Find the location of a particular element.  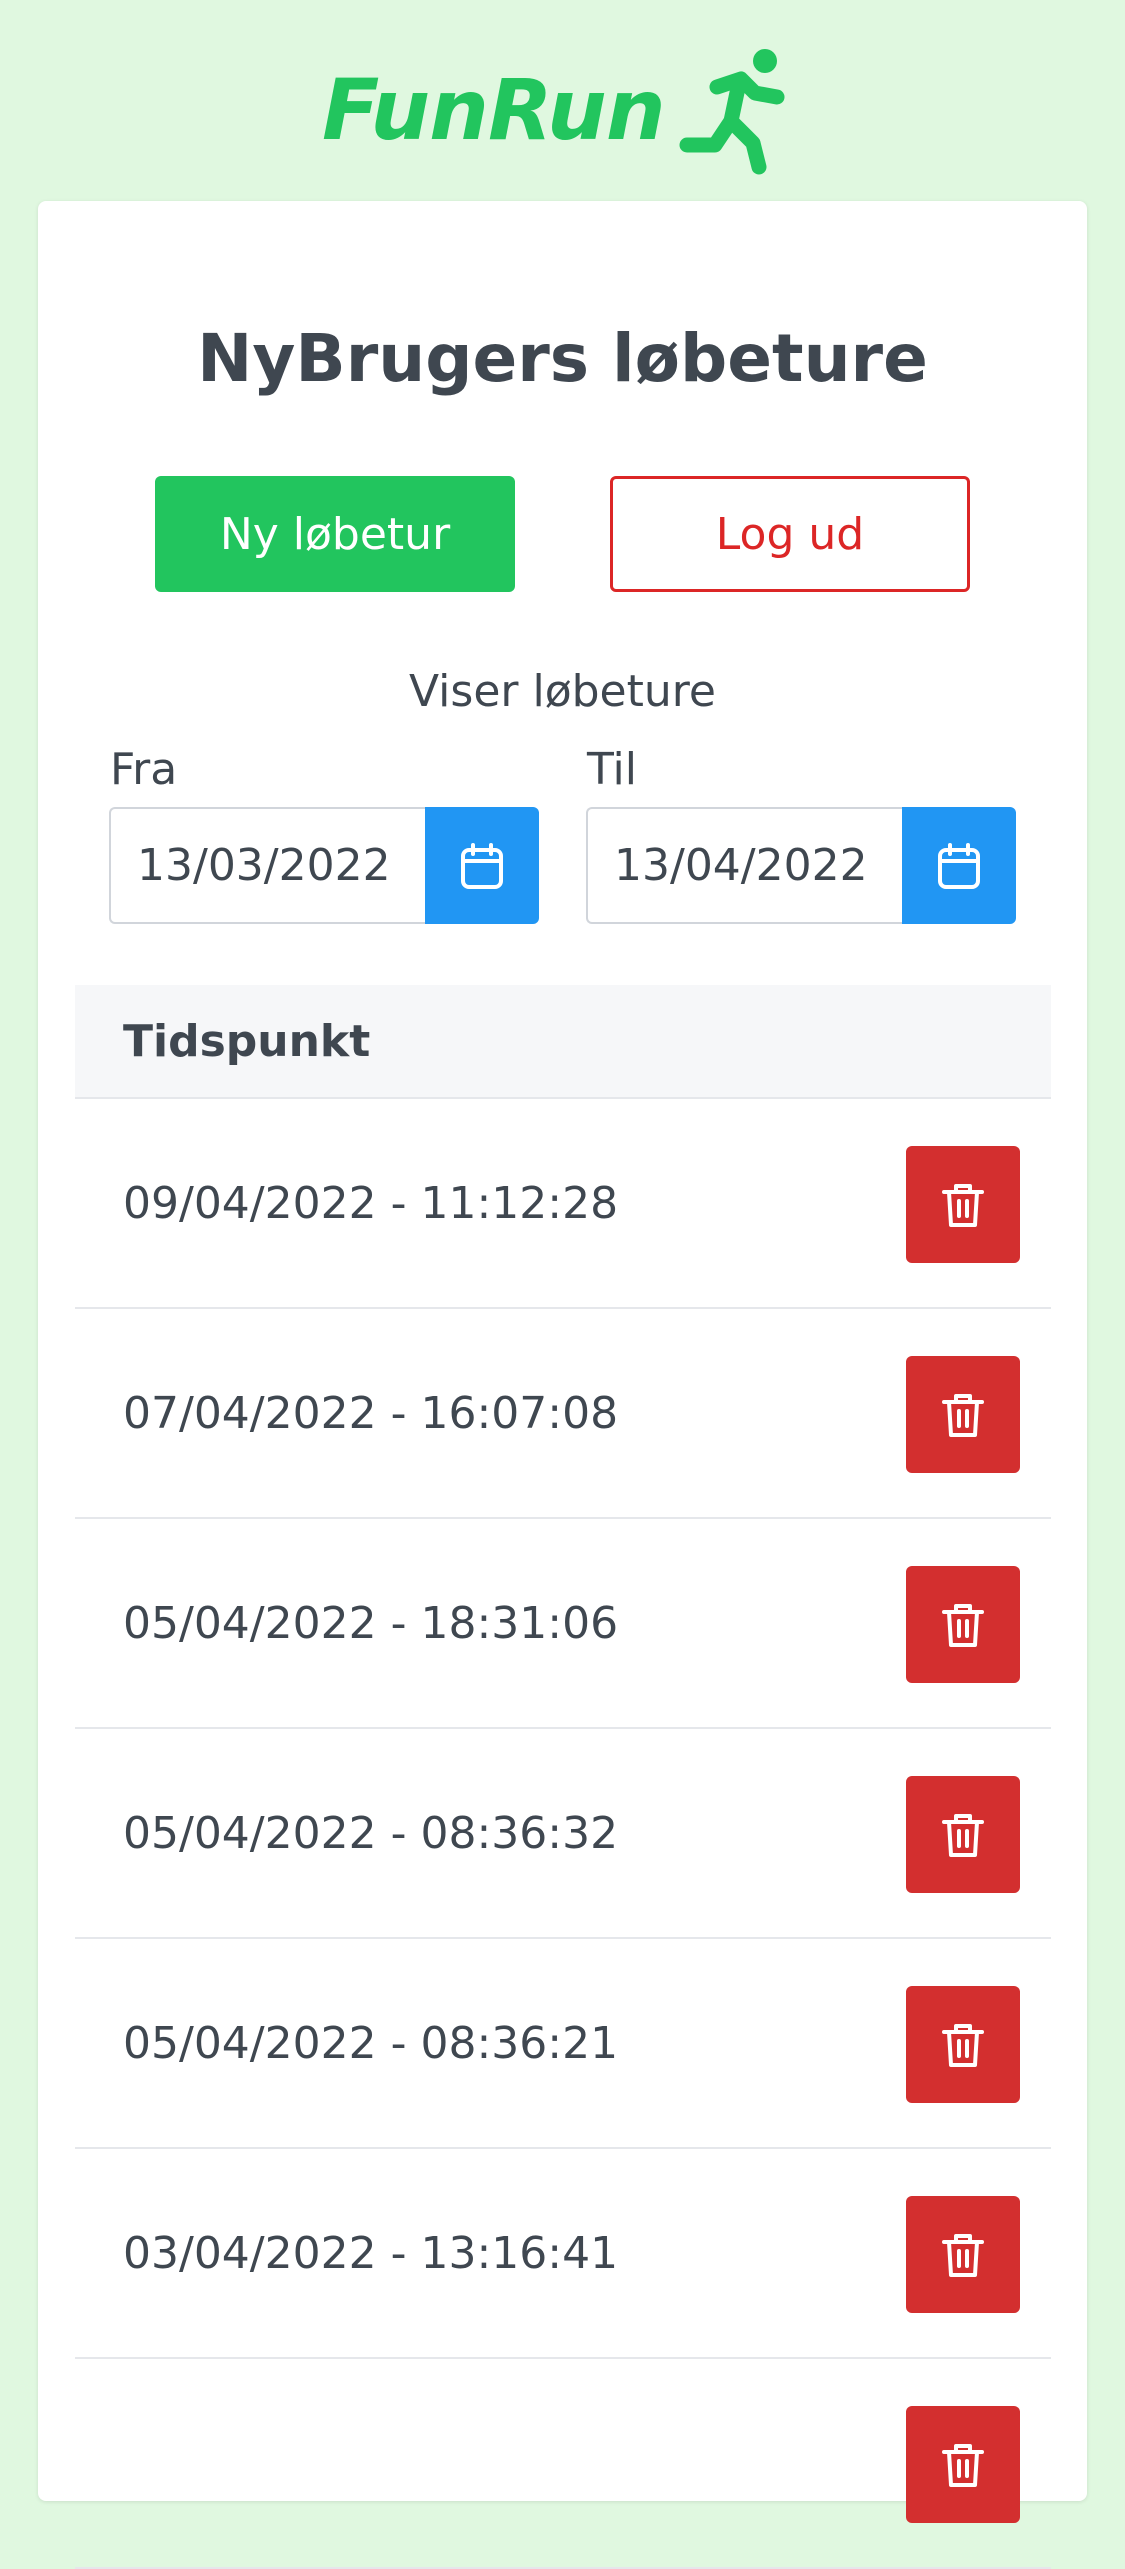

table-header: Tidspunkt is located at coordinates (563, 1042).